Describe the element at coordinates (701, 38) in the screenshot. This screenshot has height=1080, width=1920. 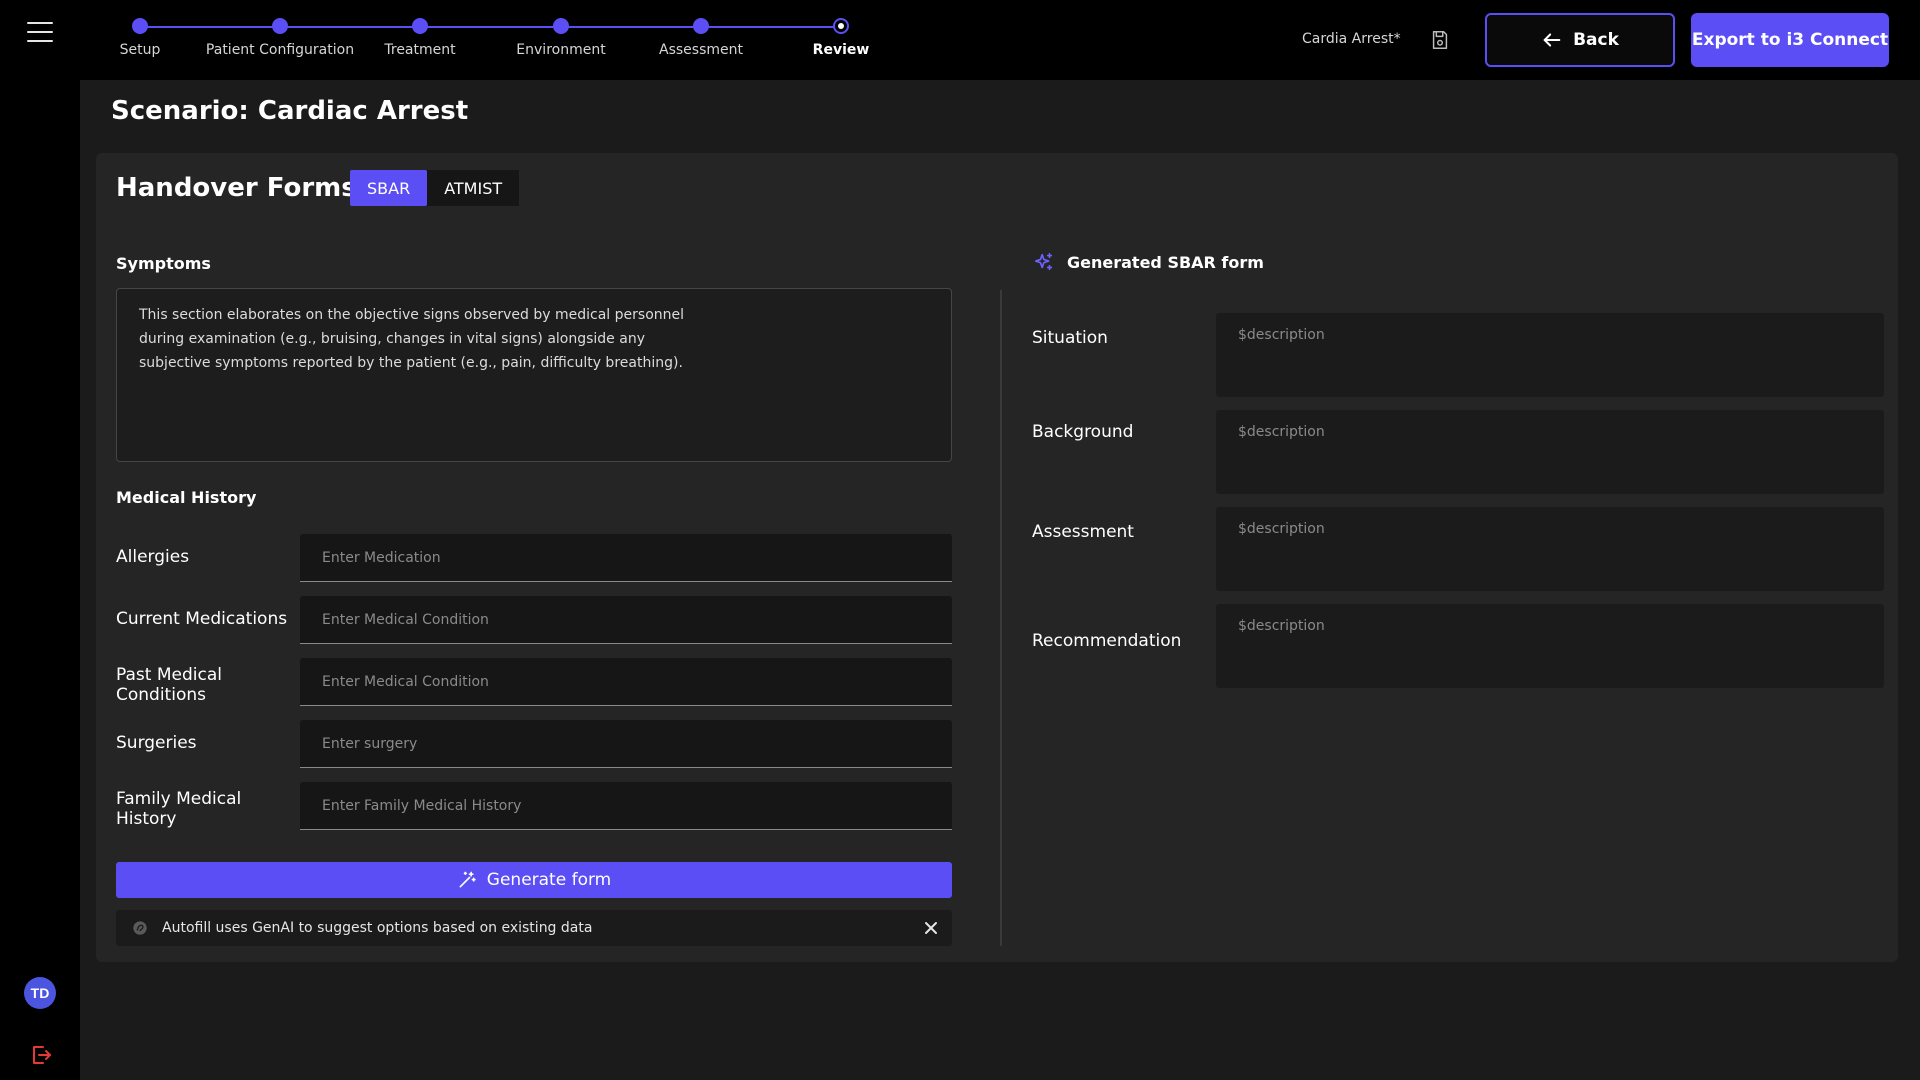
I see `step-assessment: Assessment` at that location.